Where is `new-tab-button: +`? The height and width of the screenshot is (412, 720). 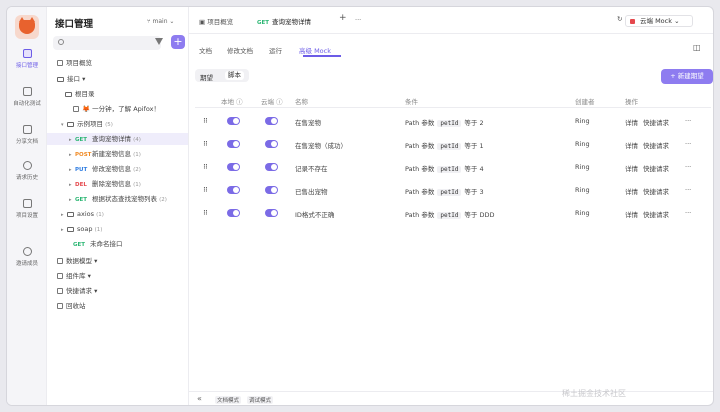
new-tab-button: + is located at coordinates (343, 18).